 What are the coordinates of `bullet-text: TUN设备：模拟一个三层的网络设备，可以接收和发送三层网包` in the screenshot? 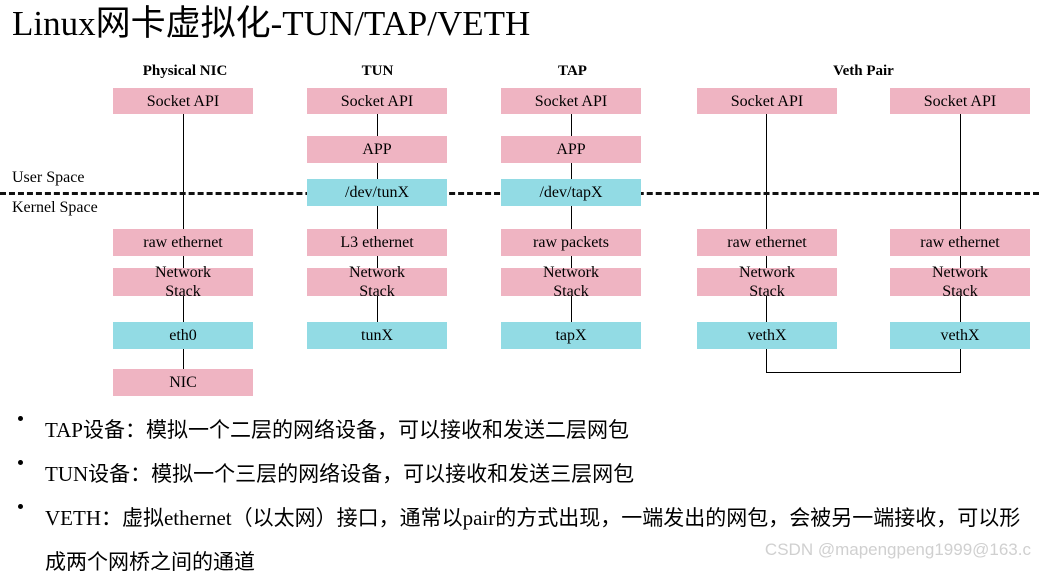 It's located at (340, 474).